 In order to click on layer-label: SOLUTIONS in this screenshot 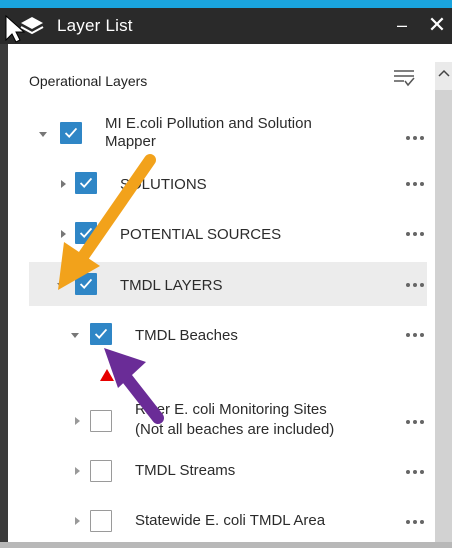, I will do `click(163, 184)`.